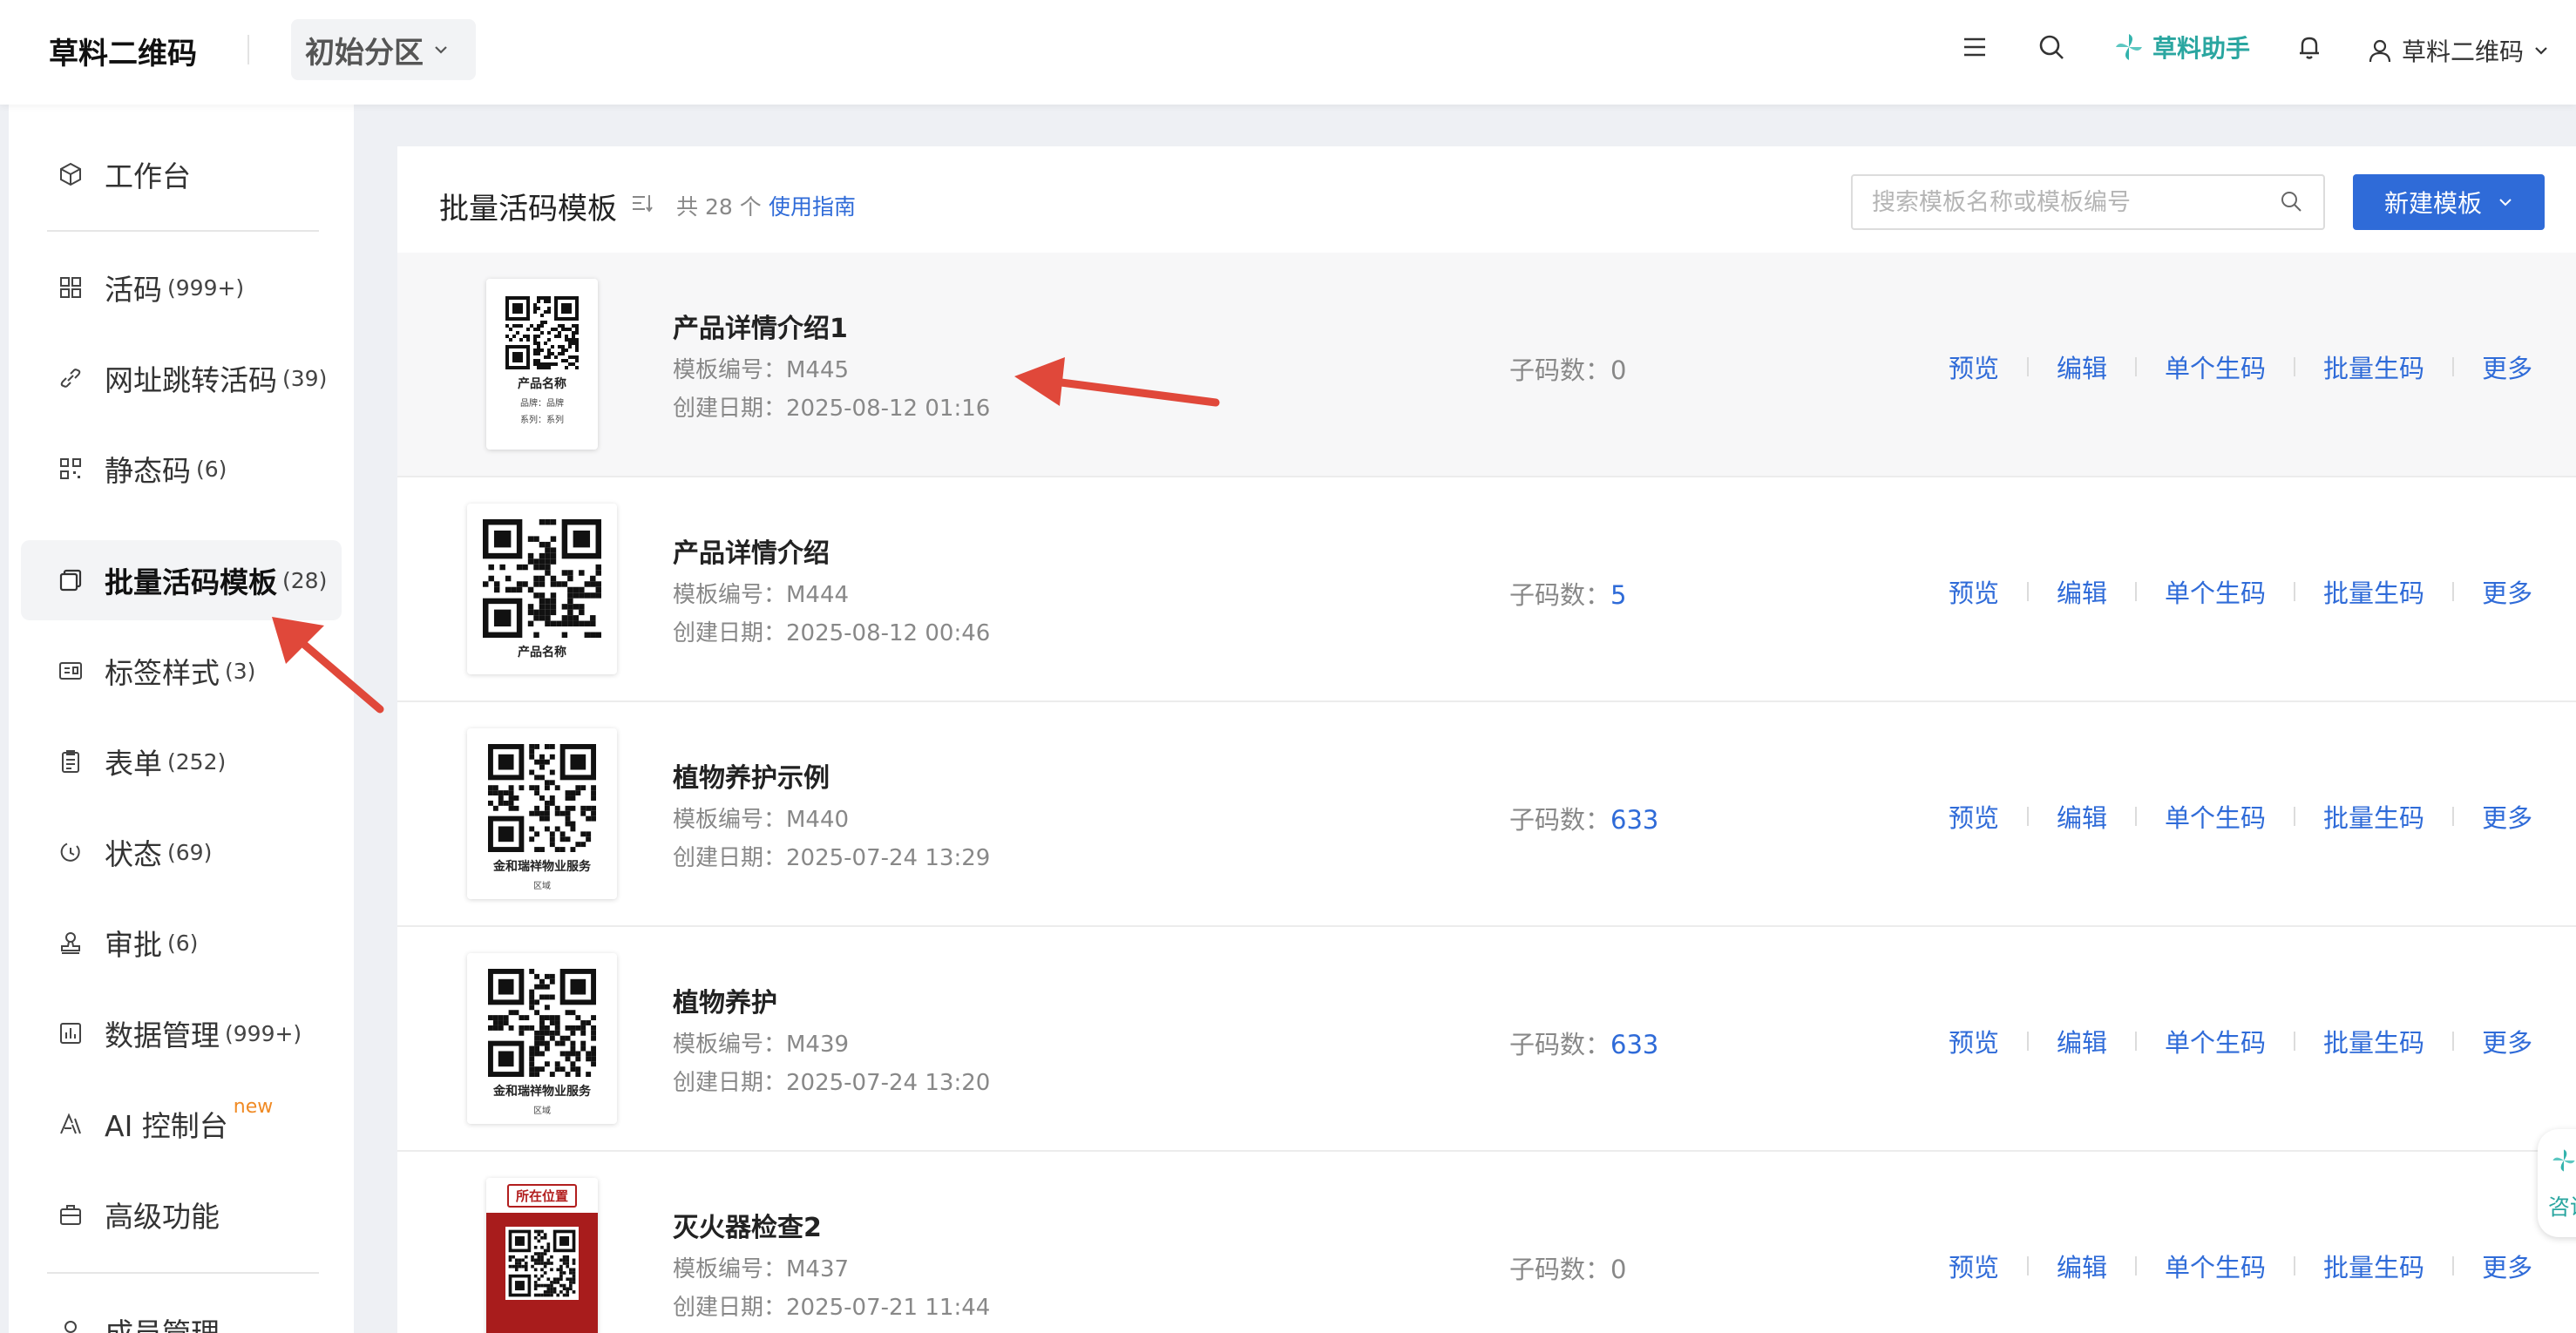 Image resolution: width=2576 pixels, height=1333 pixels. I want to click on sidebar-item-form: 表单 (252), so click(182, 761).